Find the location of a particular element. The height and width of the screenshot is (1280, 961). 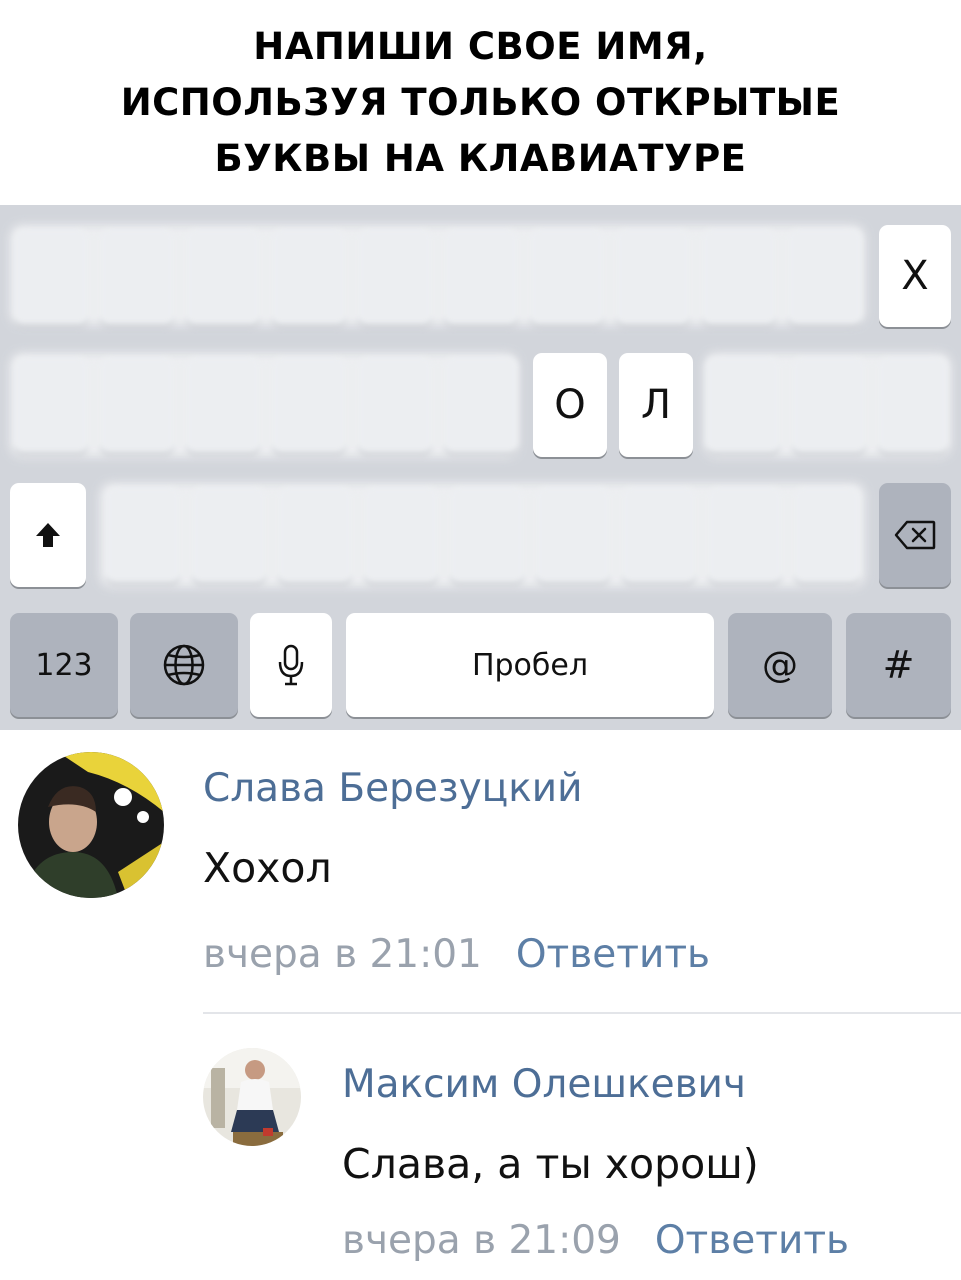

comment-divider is located at coordinates (582, 1013).